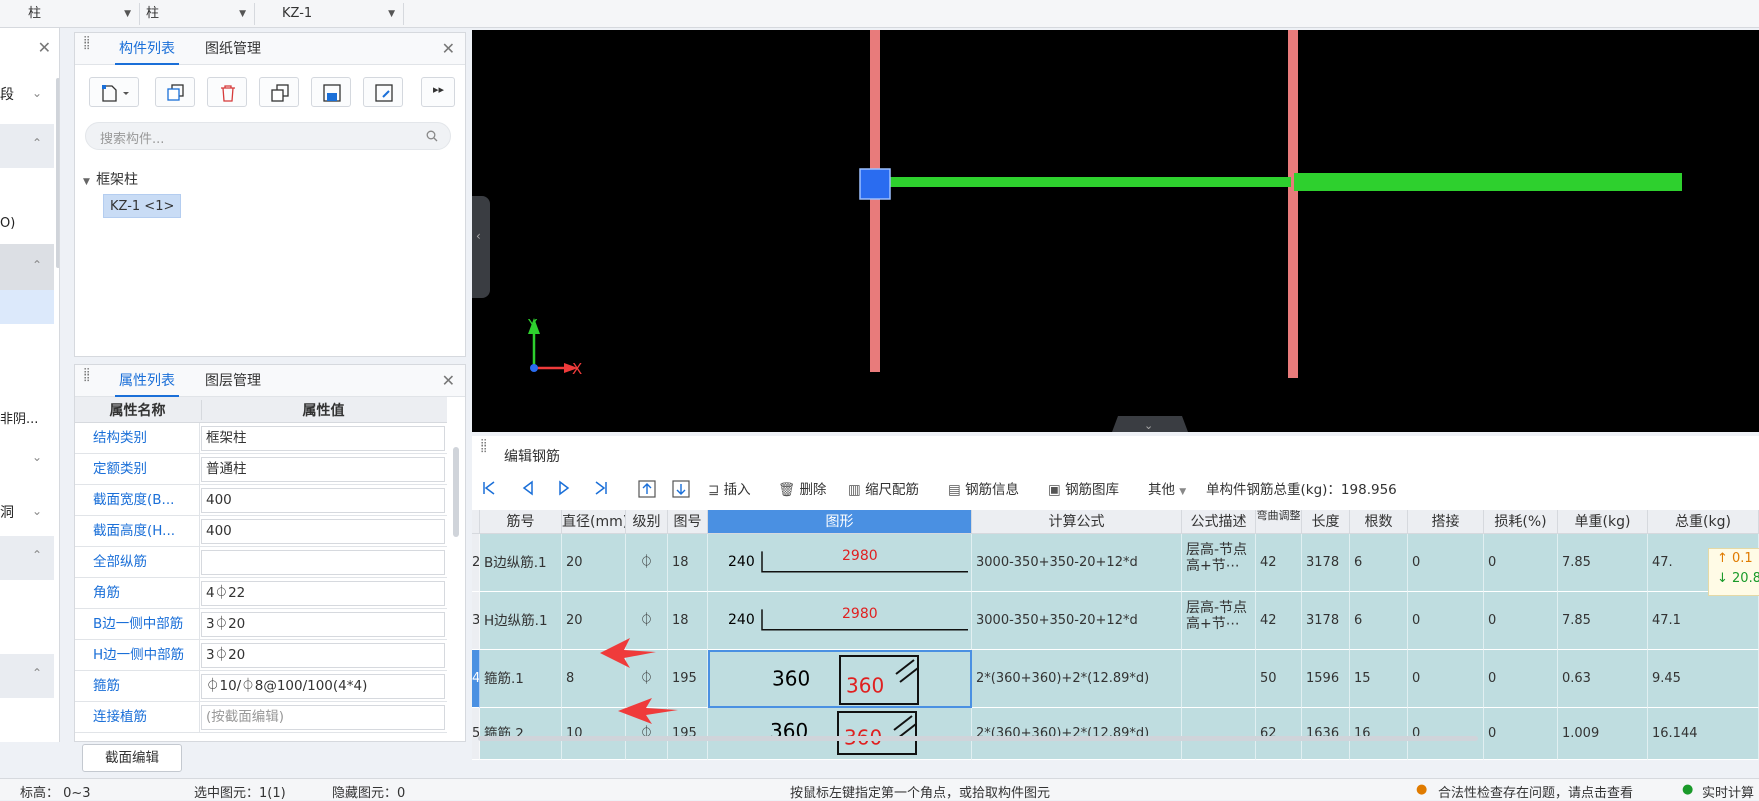 The height and width of the screenshot is (801, 1759). What do you see at coordinates (1326, 621) in the screenshot?
I see `table-cell: 3178` at bounding box center [1326, 621].